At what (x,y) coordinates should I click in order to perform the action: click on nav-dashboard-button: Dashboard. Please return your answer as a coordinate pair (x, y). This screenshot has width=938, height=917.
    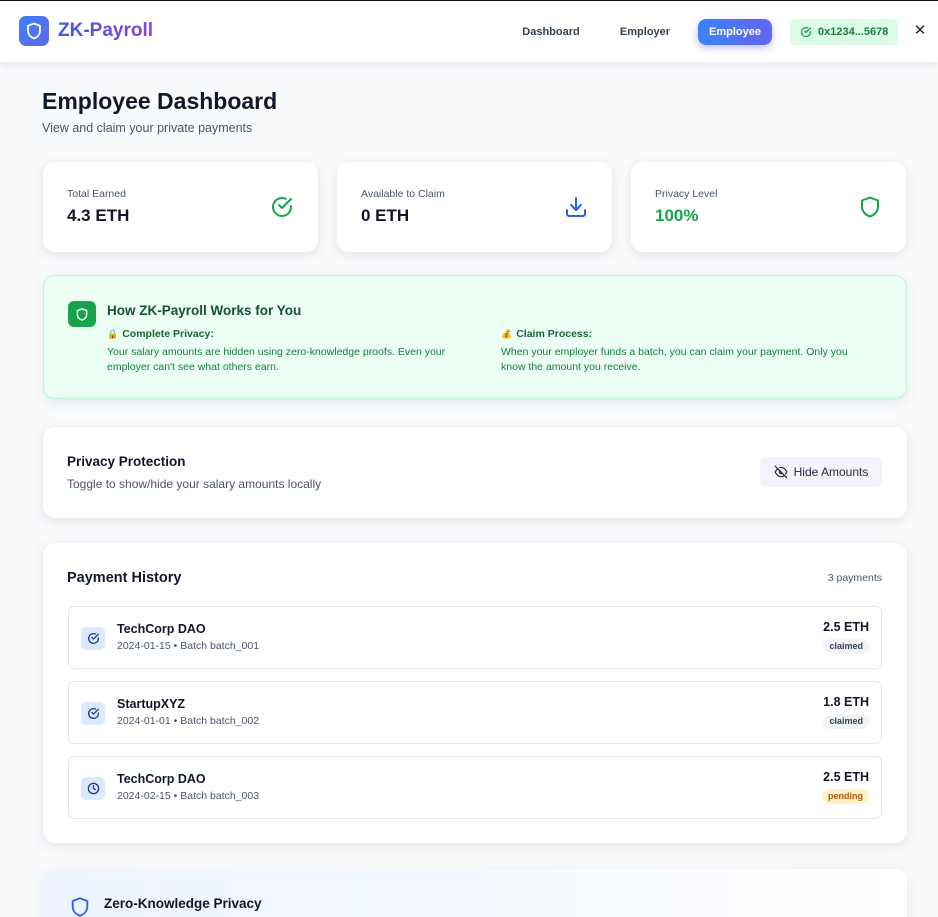
    Looking at the image, I should click on (551, 32).